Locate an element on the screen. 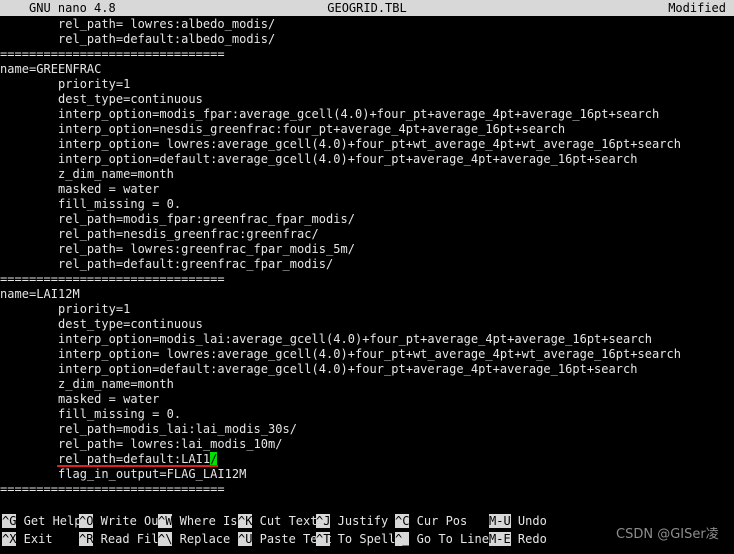 The image size is (734, 554). shortcut-get-help: ^G Get Help is located at coordinates (41, 521).